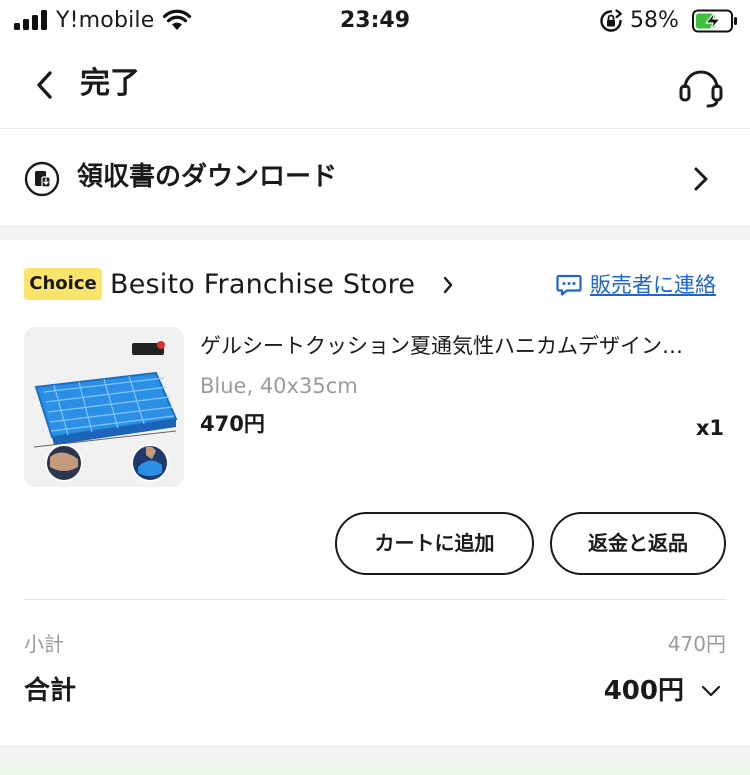 The image size is (750, 775). I want to click on product-quantity: x1, so click(709, 428).